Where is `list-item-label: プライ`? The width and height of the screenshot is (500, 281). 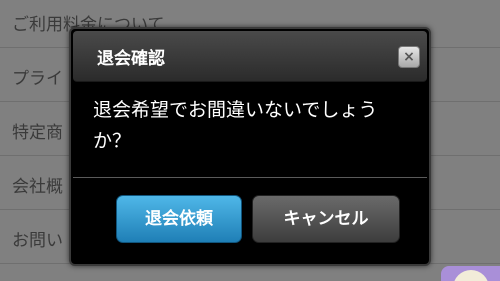
list-item-label: プライ is located at coordinates (37, 79).